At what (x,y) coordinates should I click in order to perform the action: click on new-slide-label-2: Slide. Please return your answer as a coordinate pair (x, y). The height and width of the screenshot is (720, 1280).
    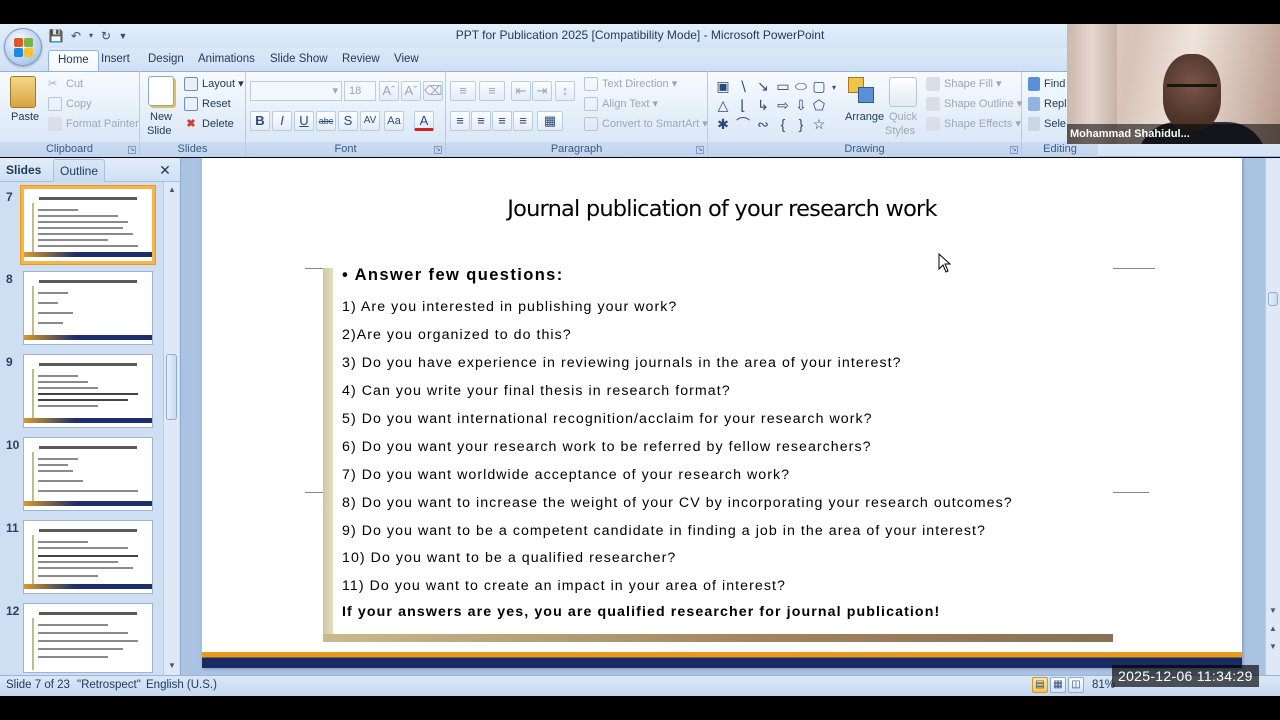
    Looking at the image, I should click on (159, 131).